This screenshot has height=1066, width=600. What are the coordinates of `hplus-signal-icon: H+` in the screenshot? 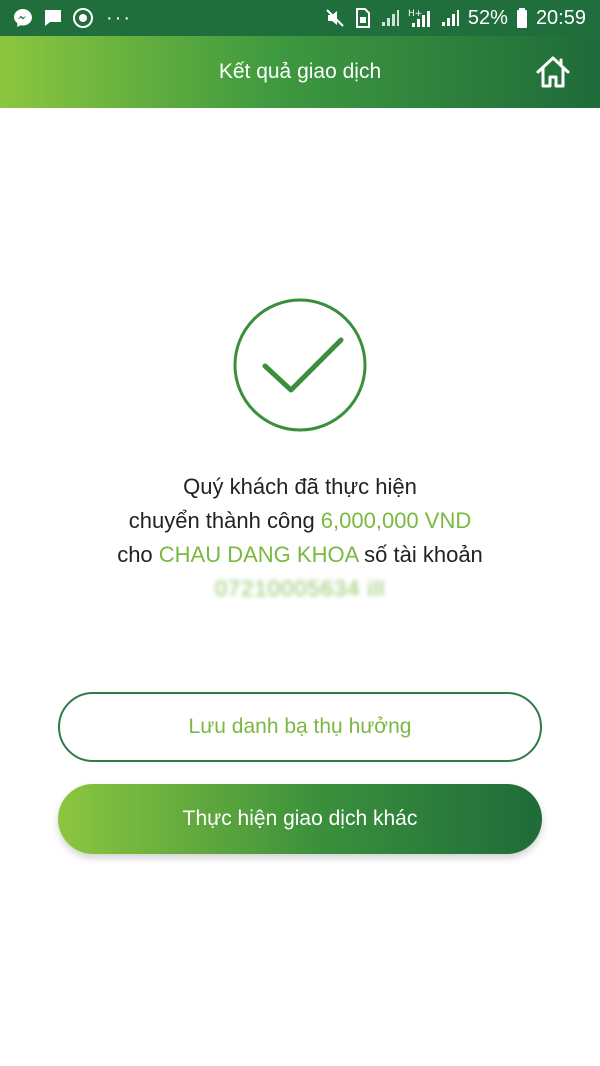 It's located at (420, 18).